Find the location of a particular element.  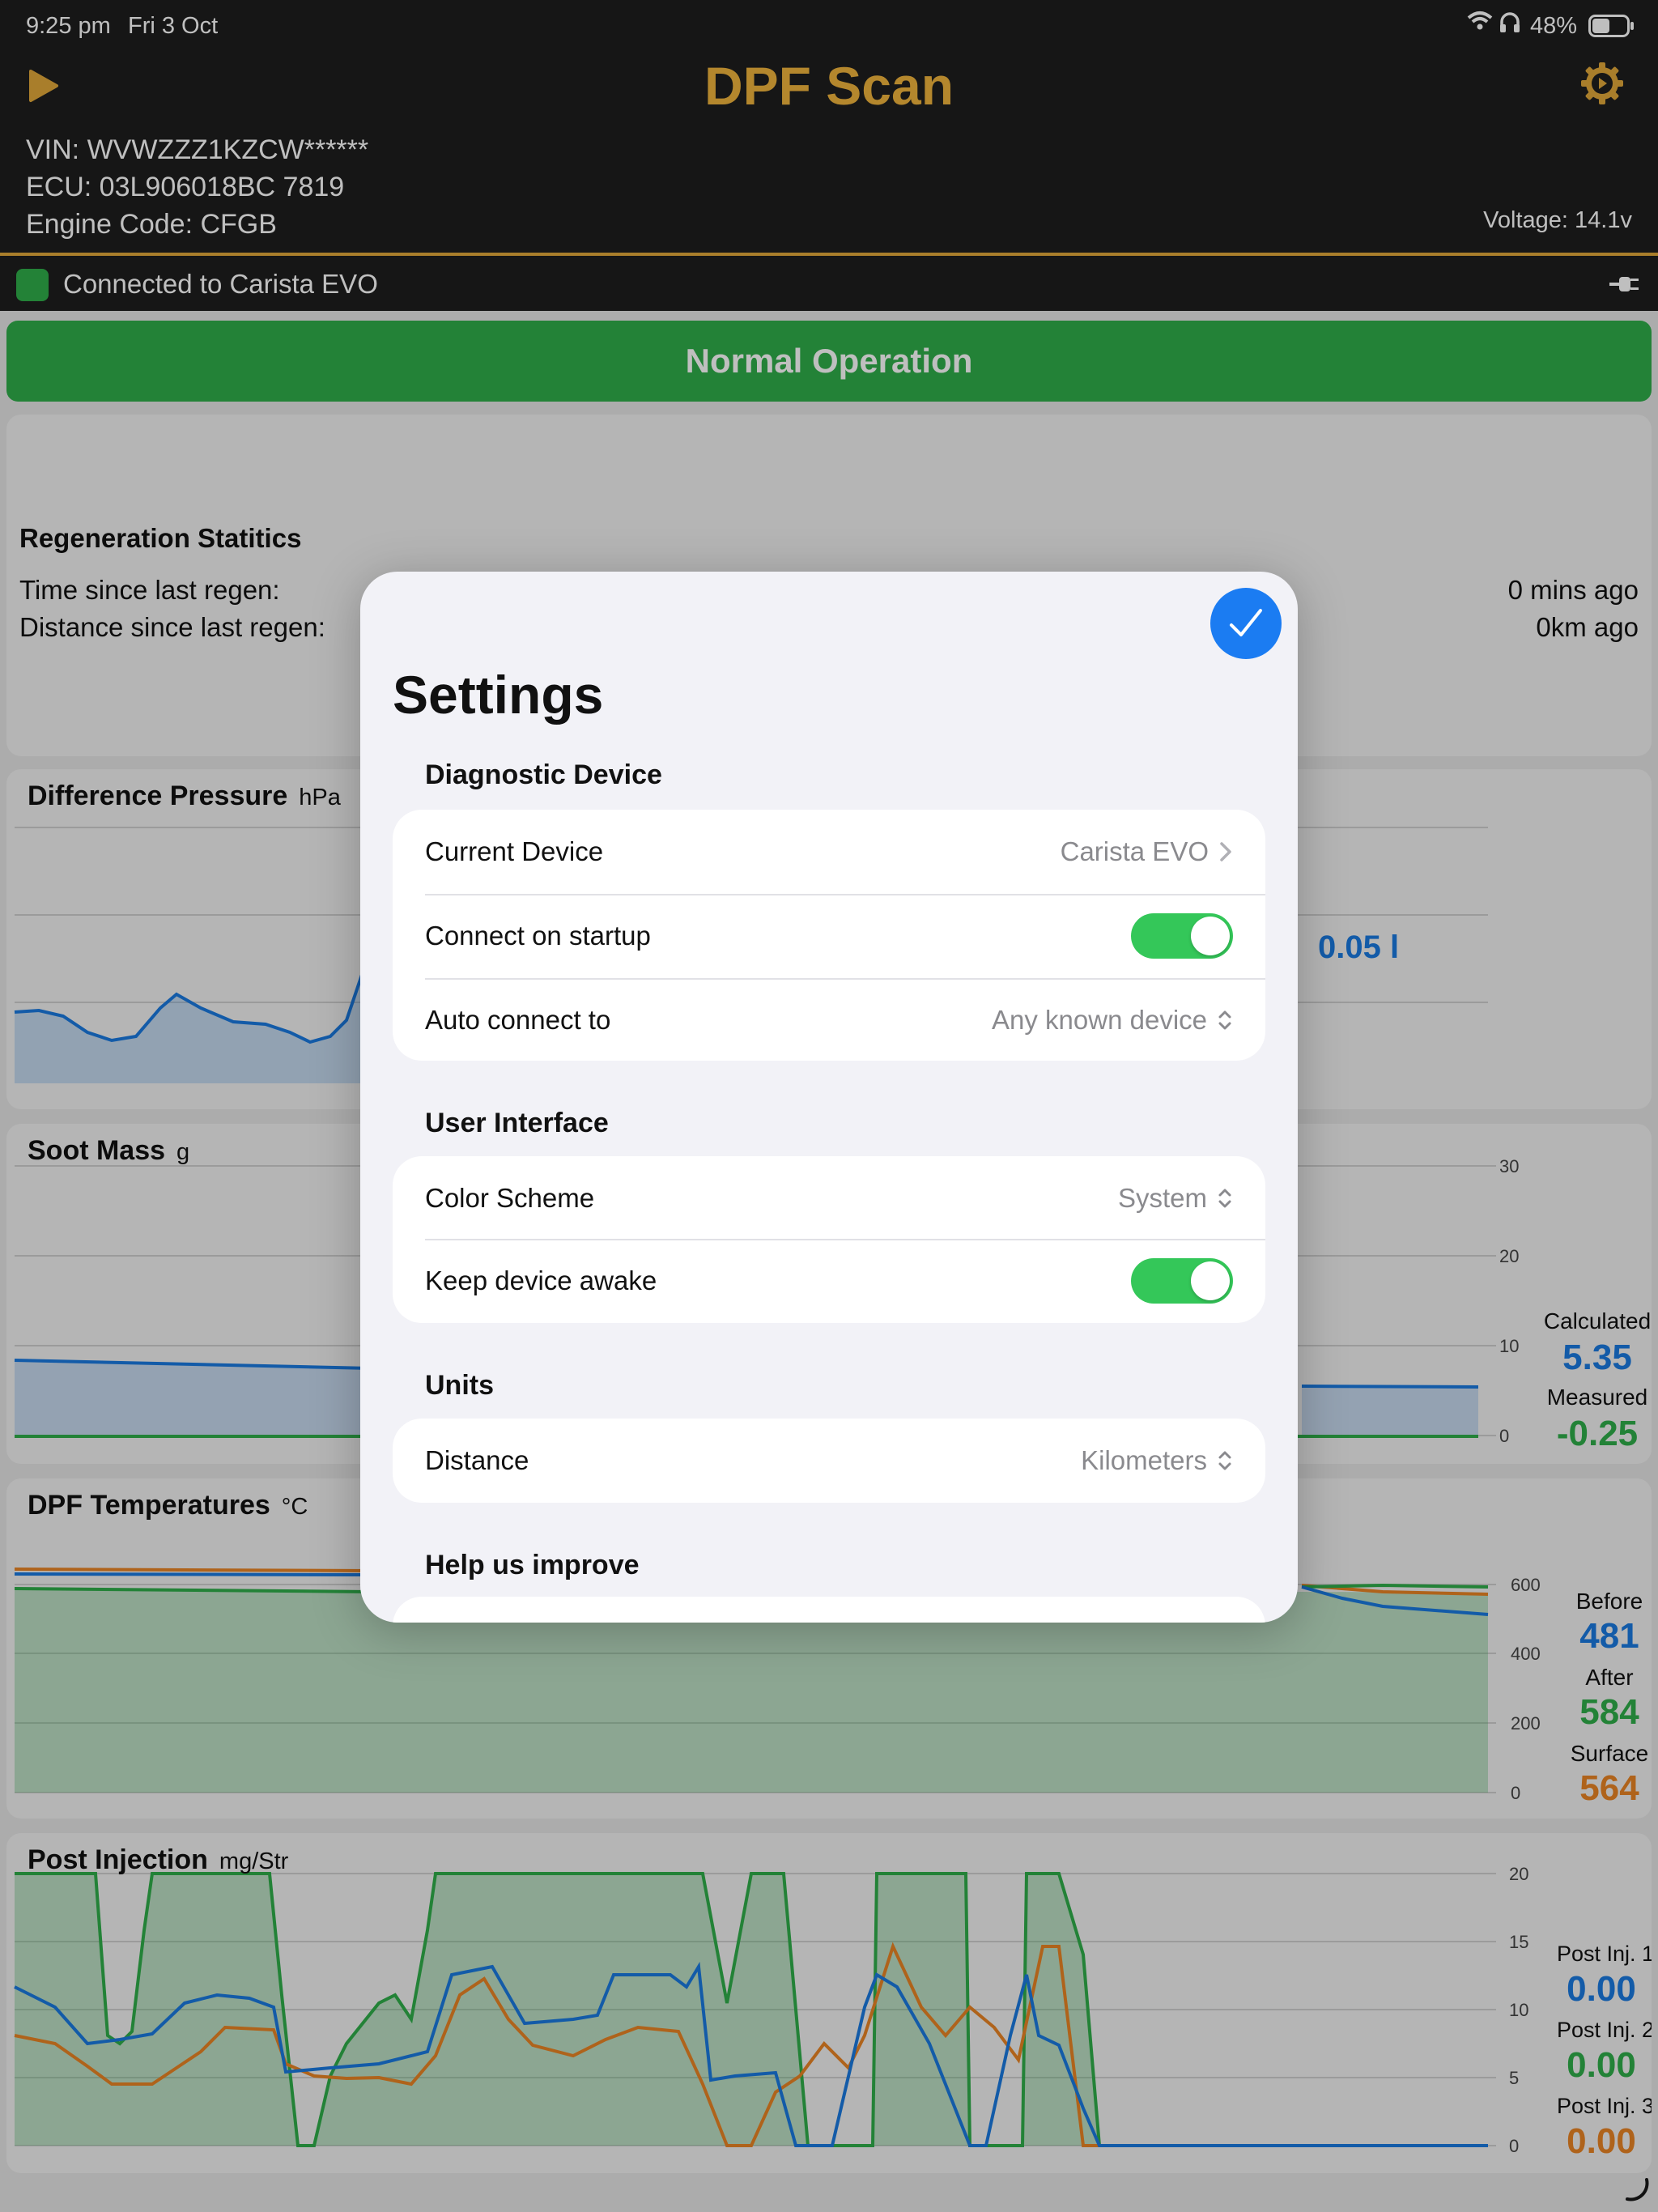

connect-on-startup-toggle is located at coordinates (1182, 936).